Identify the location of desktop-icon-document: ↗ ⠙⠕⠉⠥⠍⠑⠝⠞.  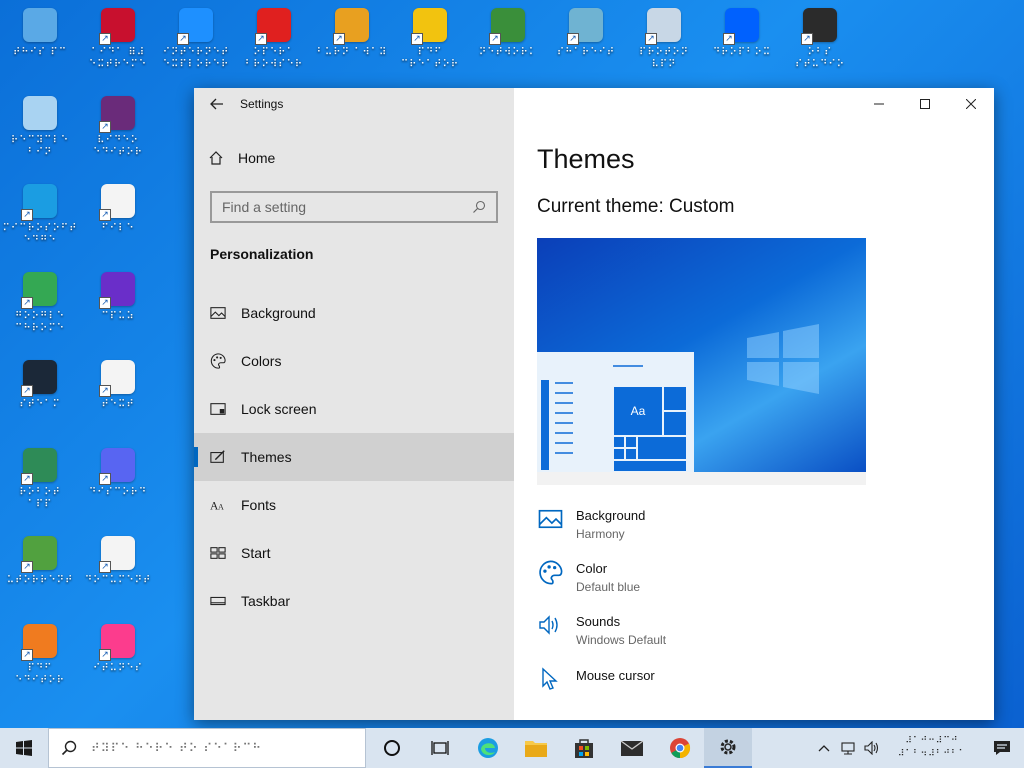
(118, 561).